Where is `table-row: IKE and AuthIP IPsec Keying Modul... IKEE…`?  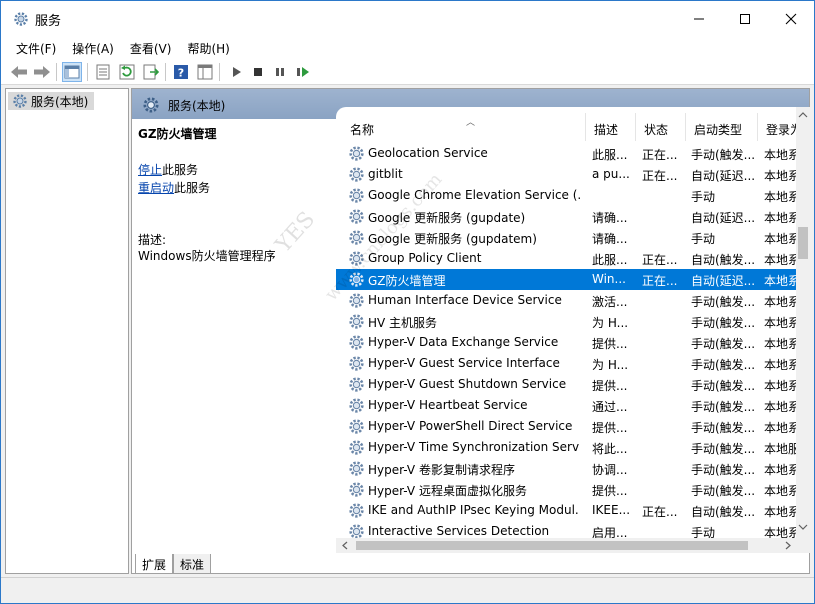 table-row: IKE and AuthIP IPsec Keying Modul... IKEE… is located at coordinates (566, 510).